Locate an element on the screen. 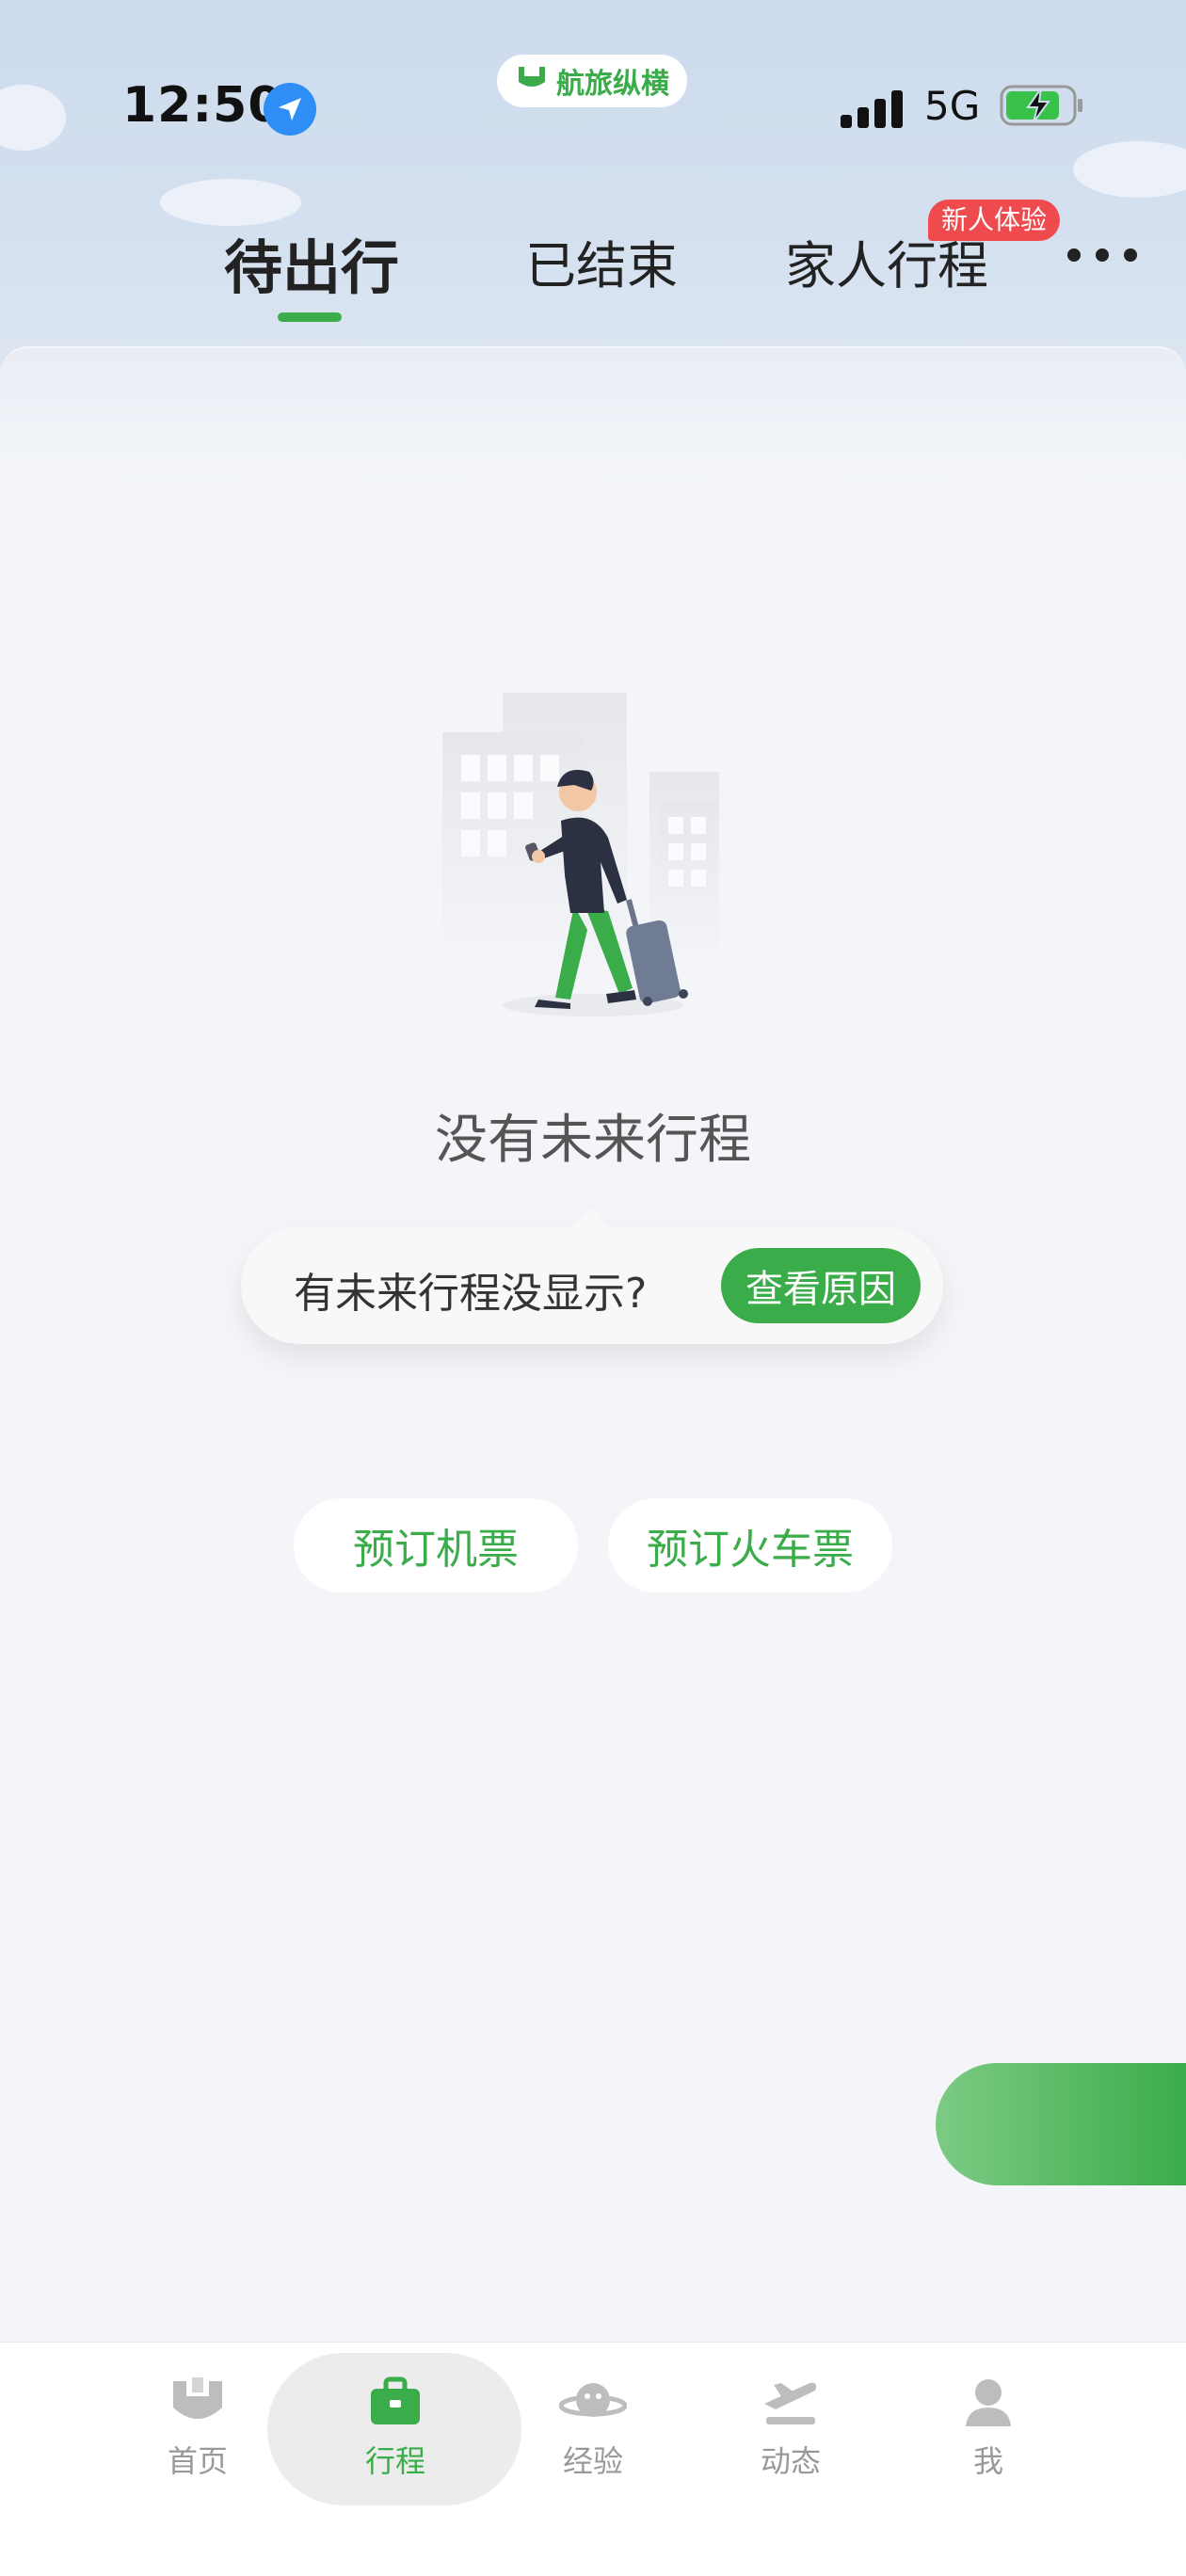  more-options-icon is located at coordinates (1102, 255).